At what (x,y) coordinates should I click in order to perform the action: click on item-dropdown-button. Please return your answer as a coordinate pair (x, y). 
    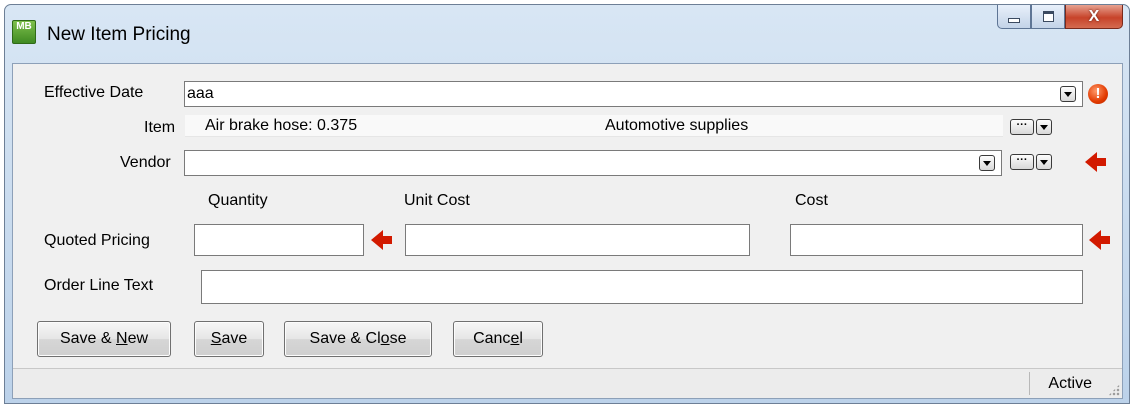
    Looking at the image, I should click on (1044, 127).